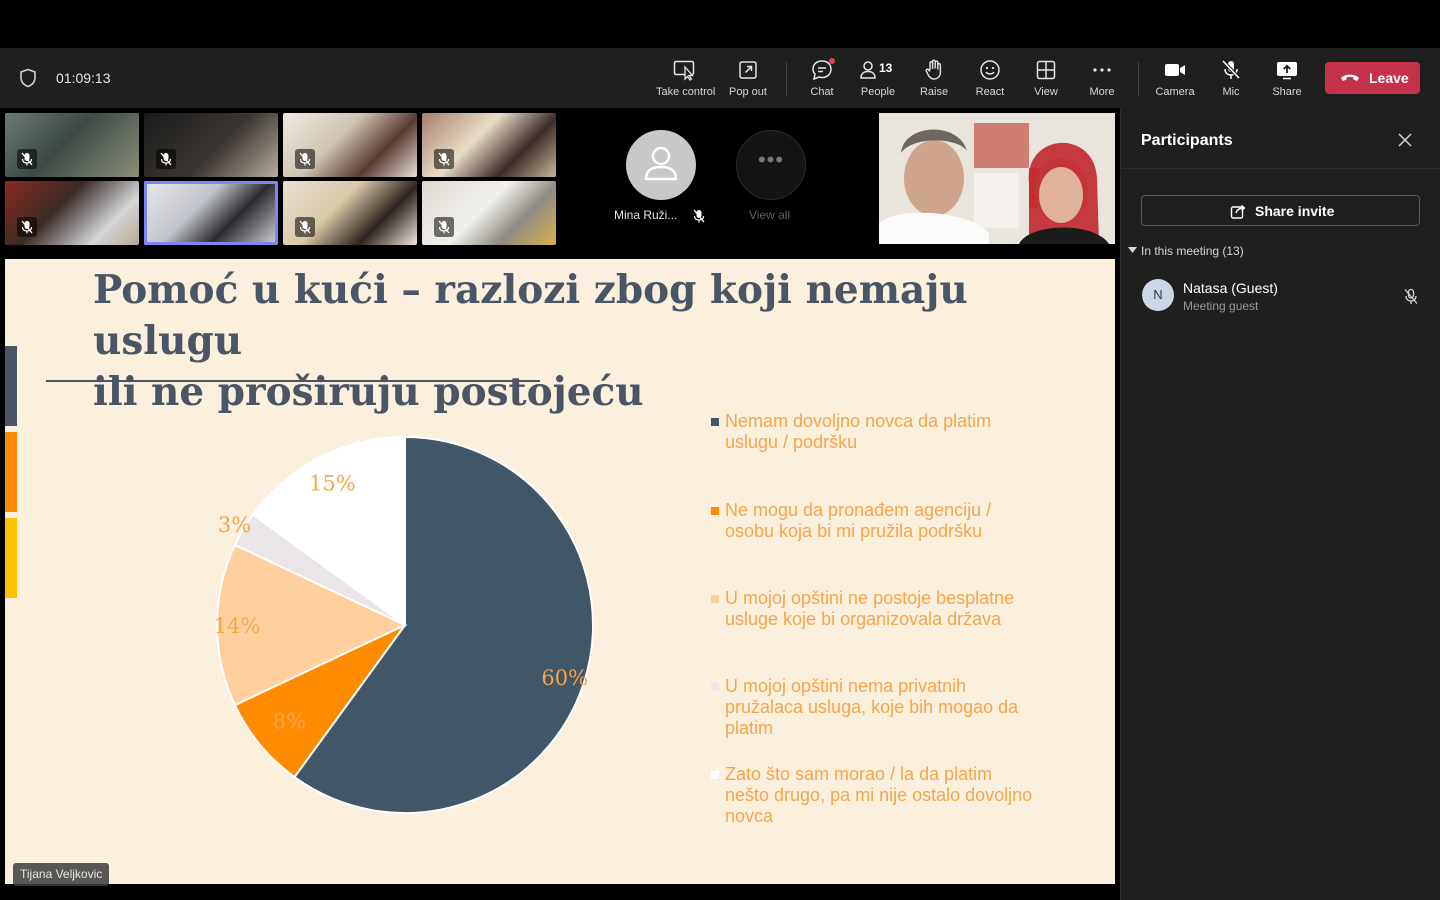 The height and width of the screenshot is (900, 1440). I want to click on react-button: React, so click(990, 82).